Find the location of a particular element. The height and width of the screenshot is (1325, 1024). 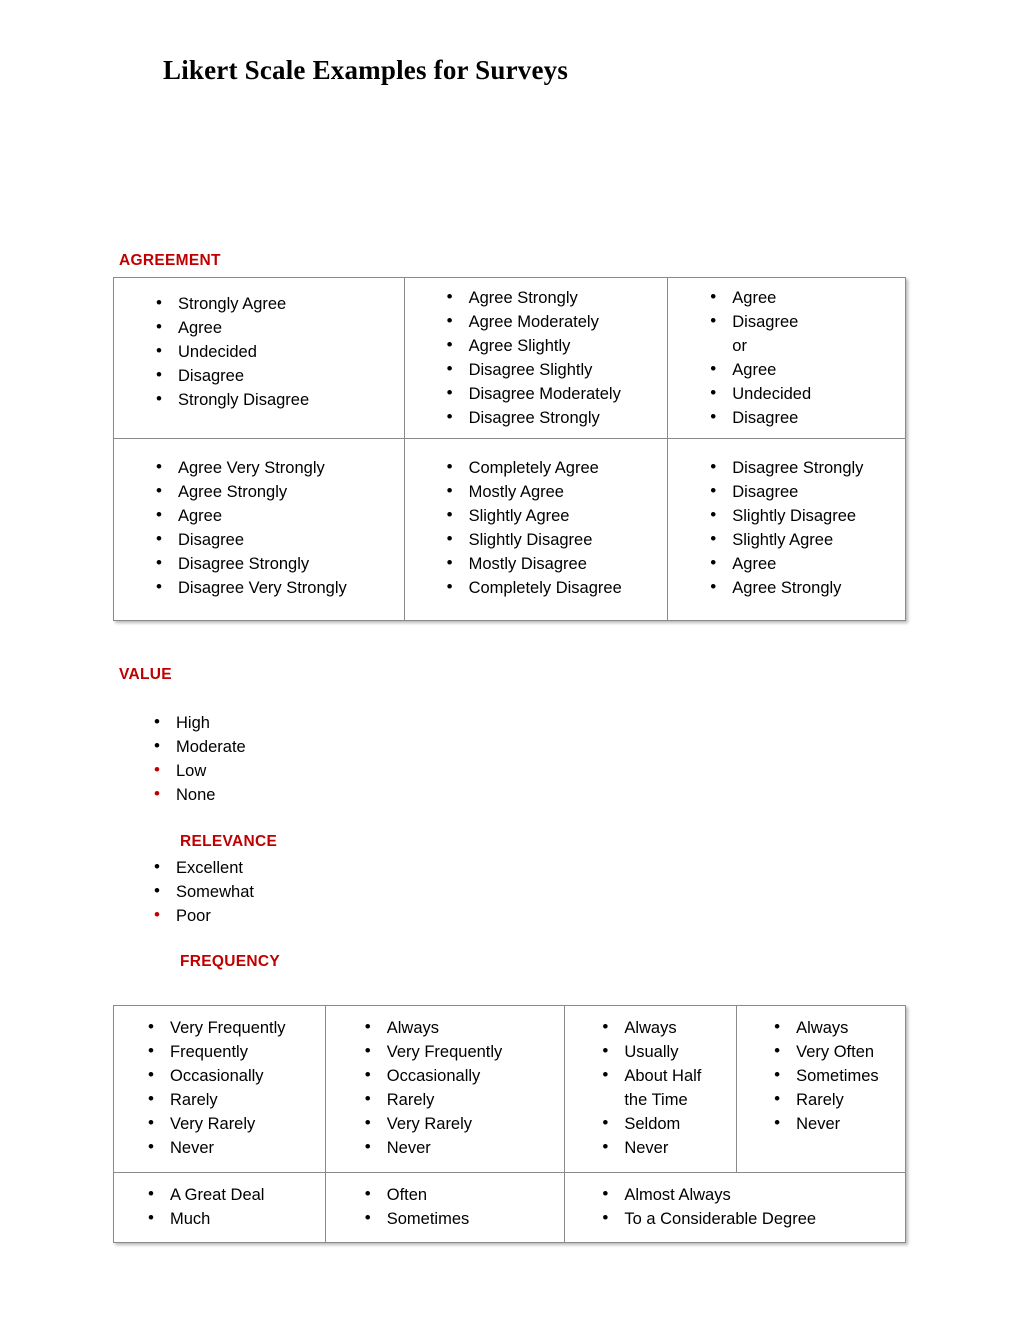

list-item: Disagree Very Strongly is located at coordinates (275, 587).